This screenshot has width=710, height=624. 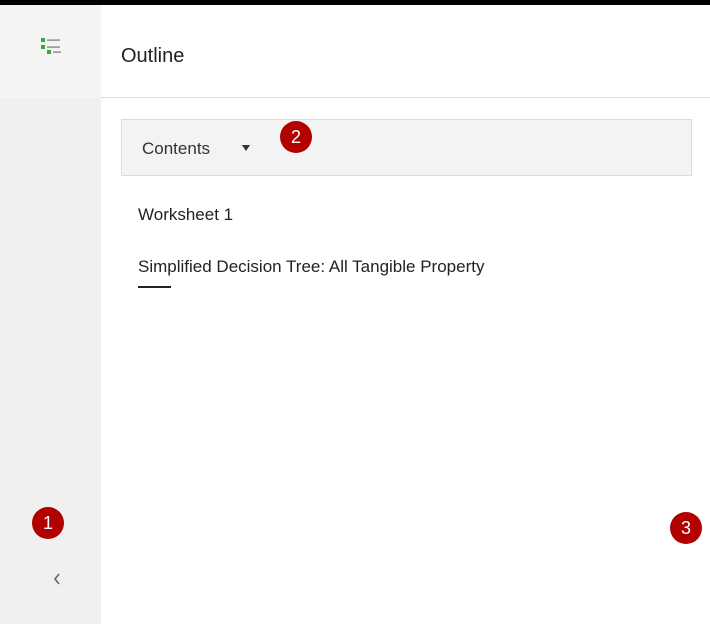 What do you see at coordinates (246, 148) in the screenshot?
I see `caret-down-icon` at bounding box center [246, 148].